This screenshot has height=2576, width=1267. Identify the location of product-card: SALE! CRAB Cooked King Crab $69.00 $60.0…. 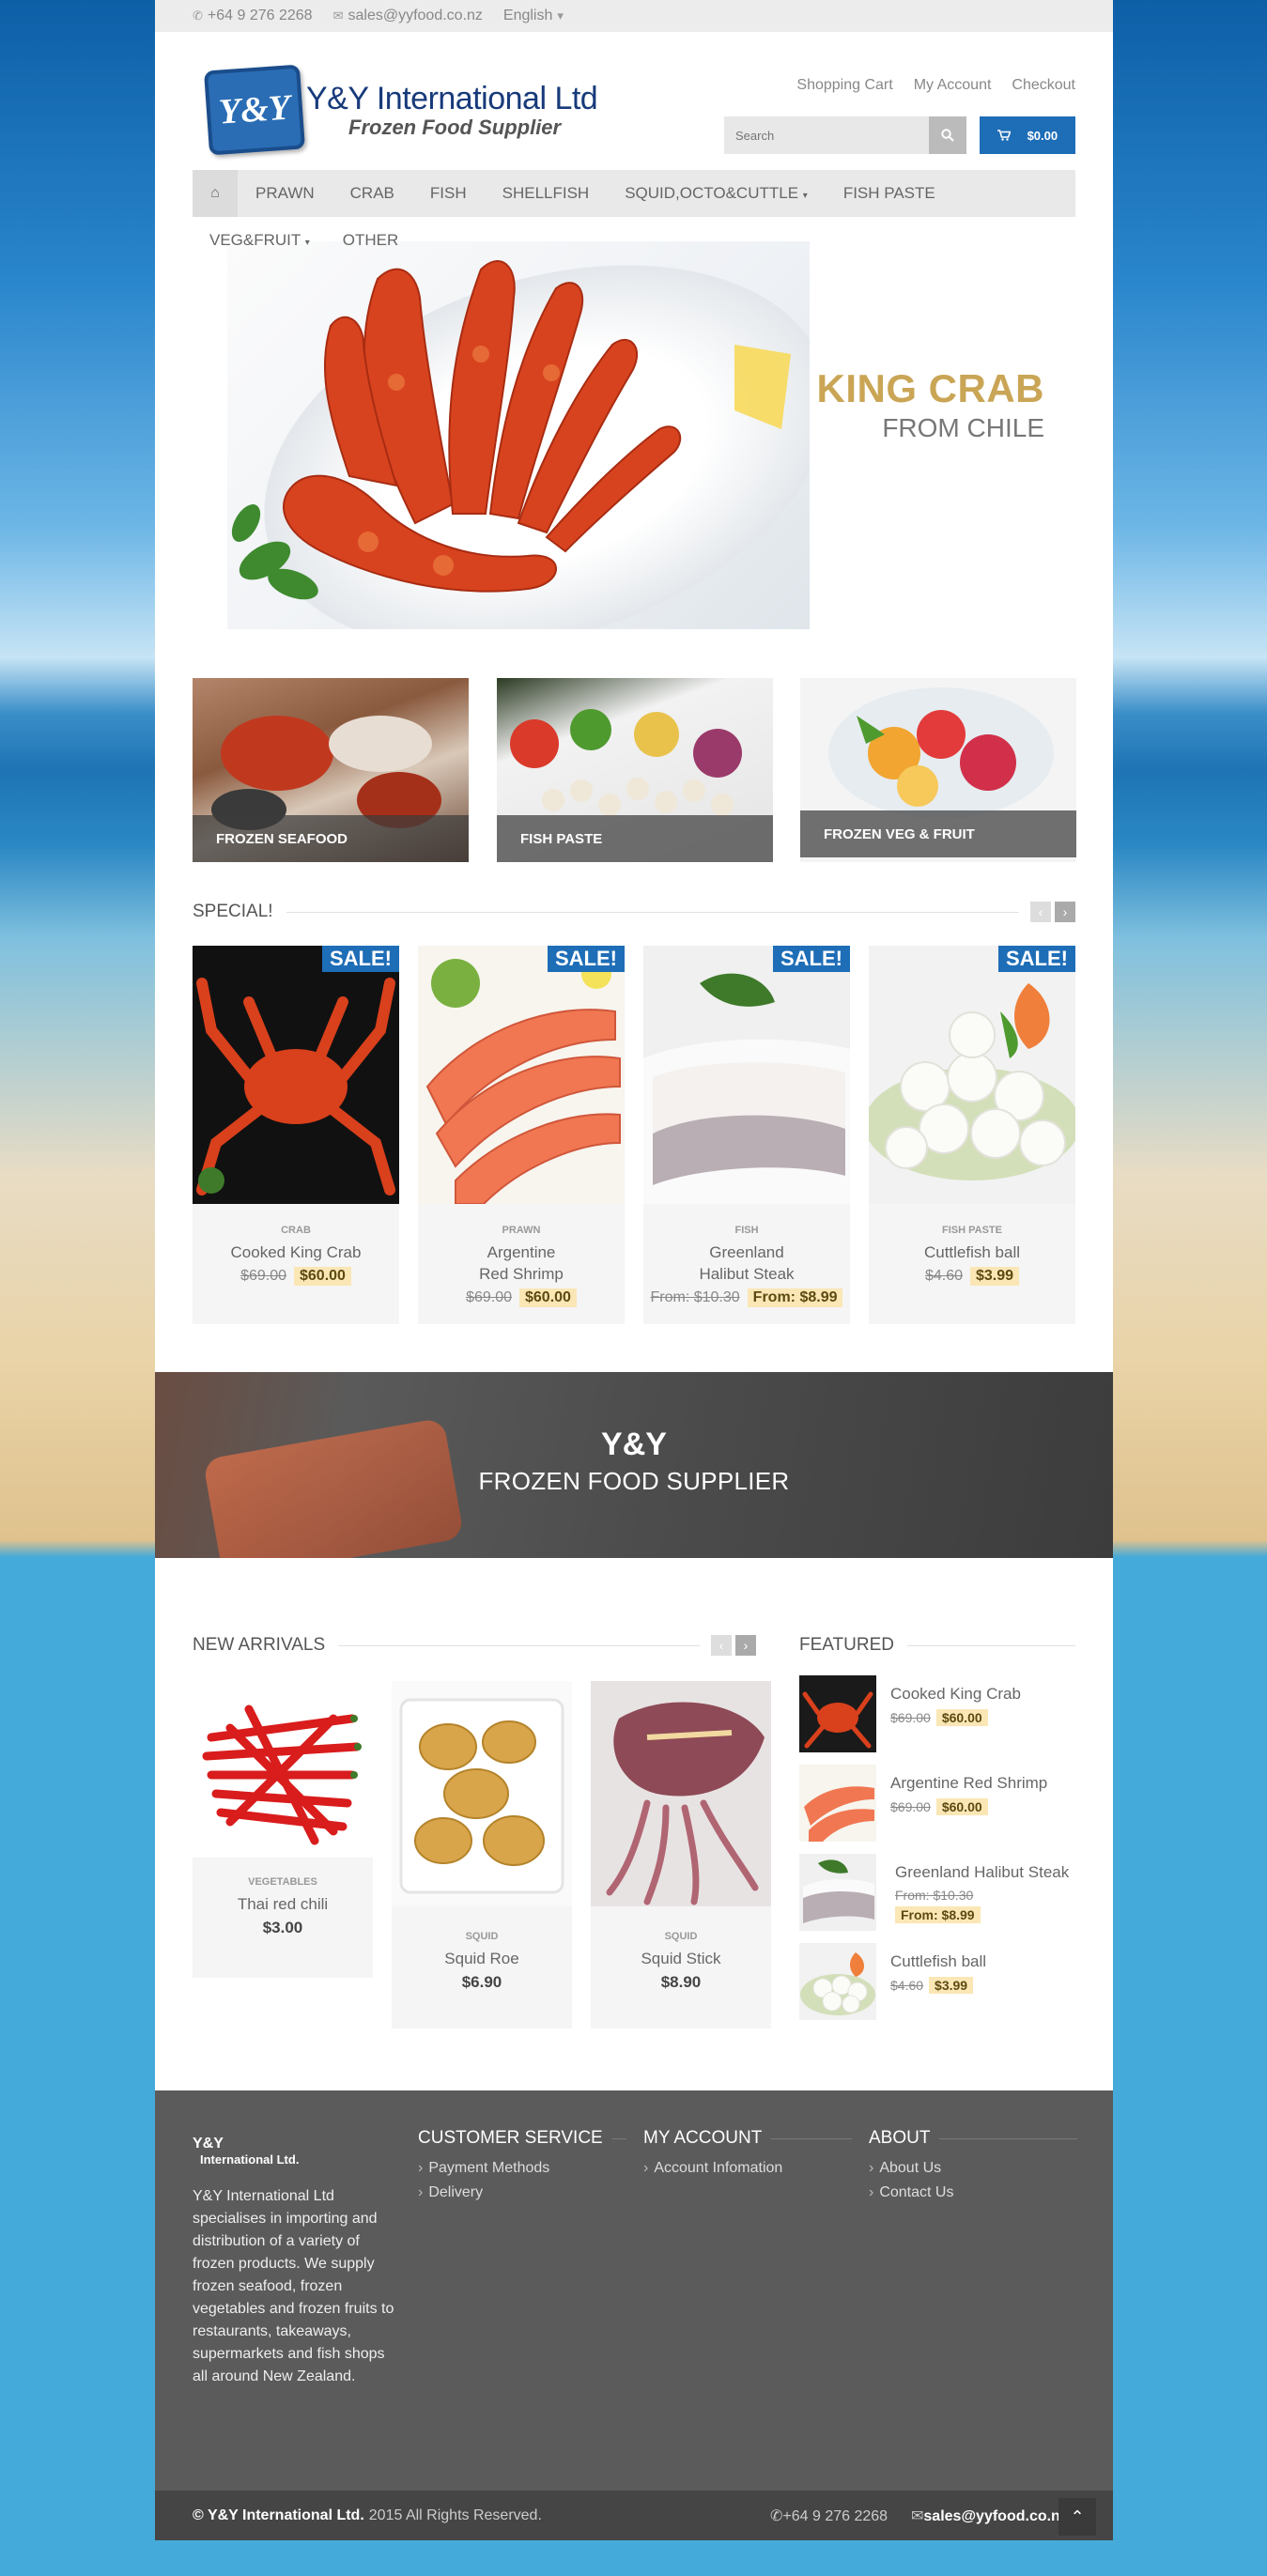
(296, 1135).